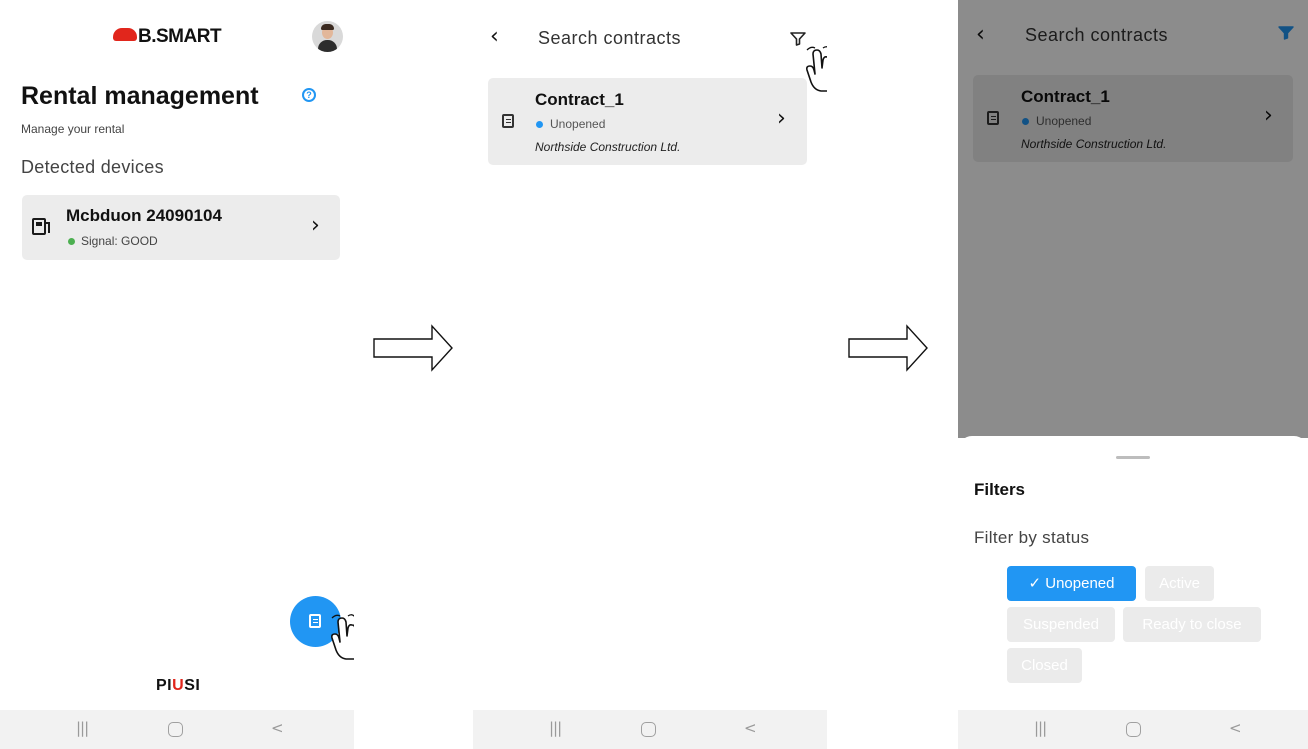  Describe the element at coordinates (41, 226) in the screenshot. I see `fuel-pump-icon` at that location.